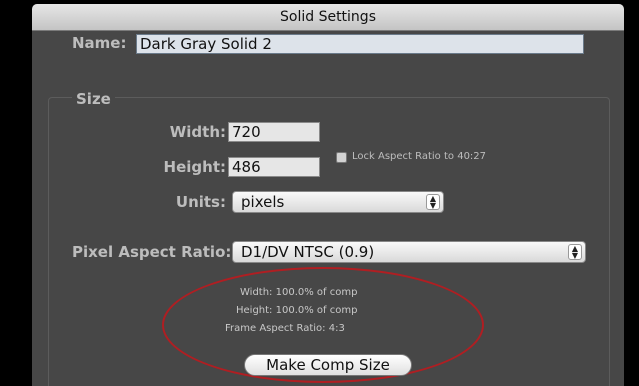 The image size is (639, 386). I want to click on lock-aspect-ratio-checkbox, so click(341, 157).